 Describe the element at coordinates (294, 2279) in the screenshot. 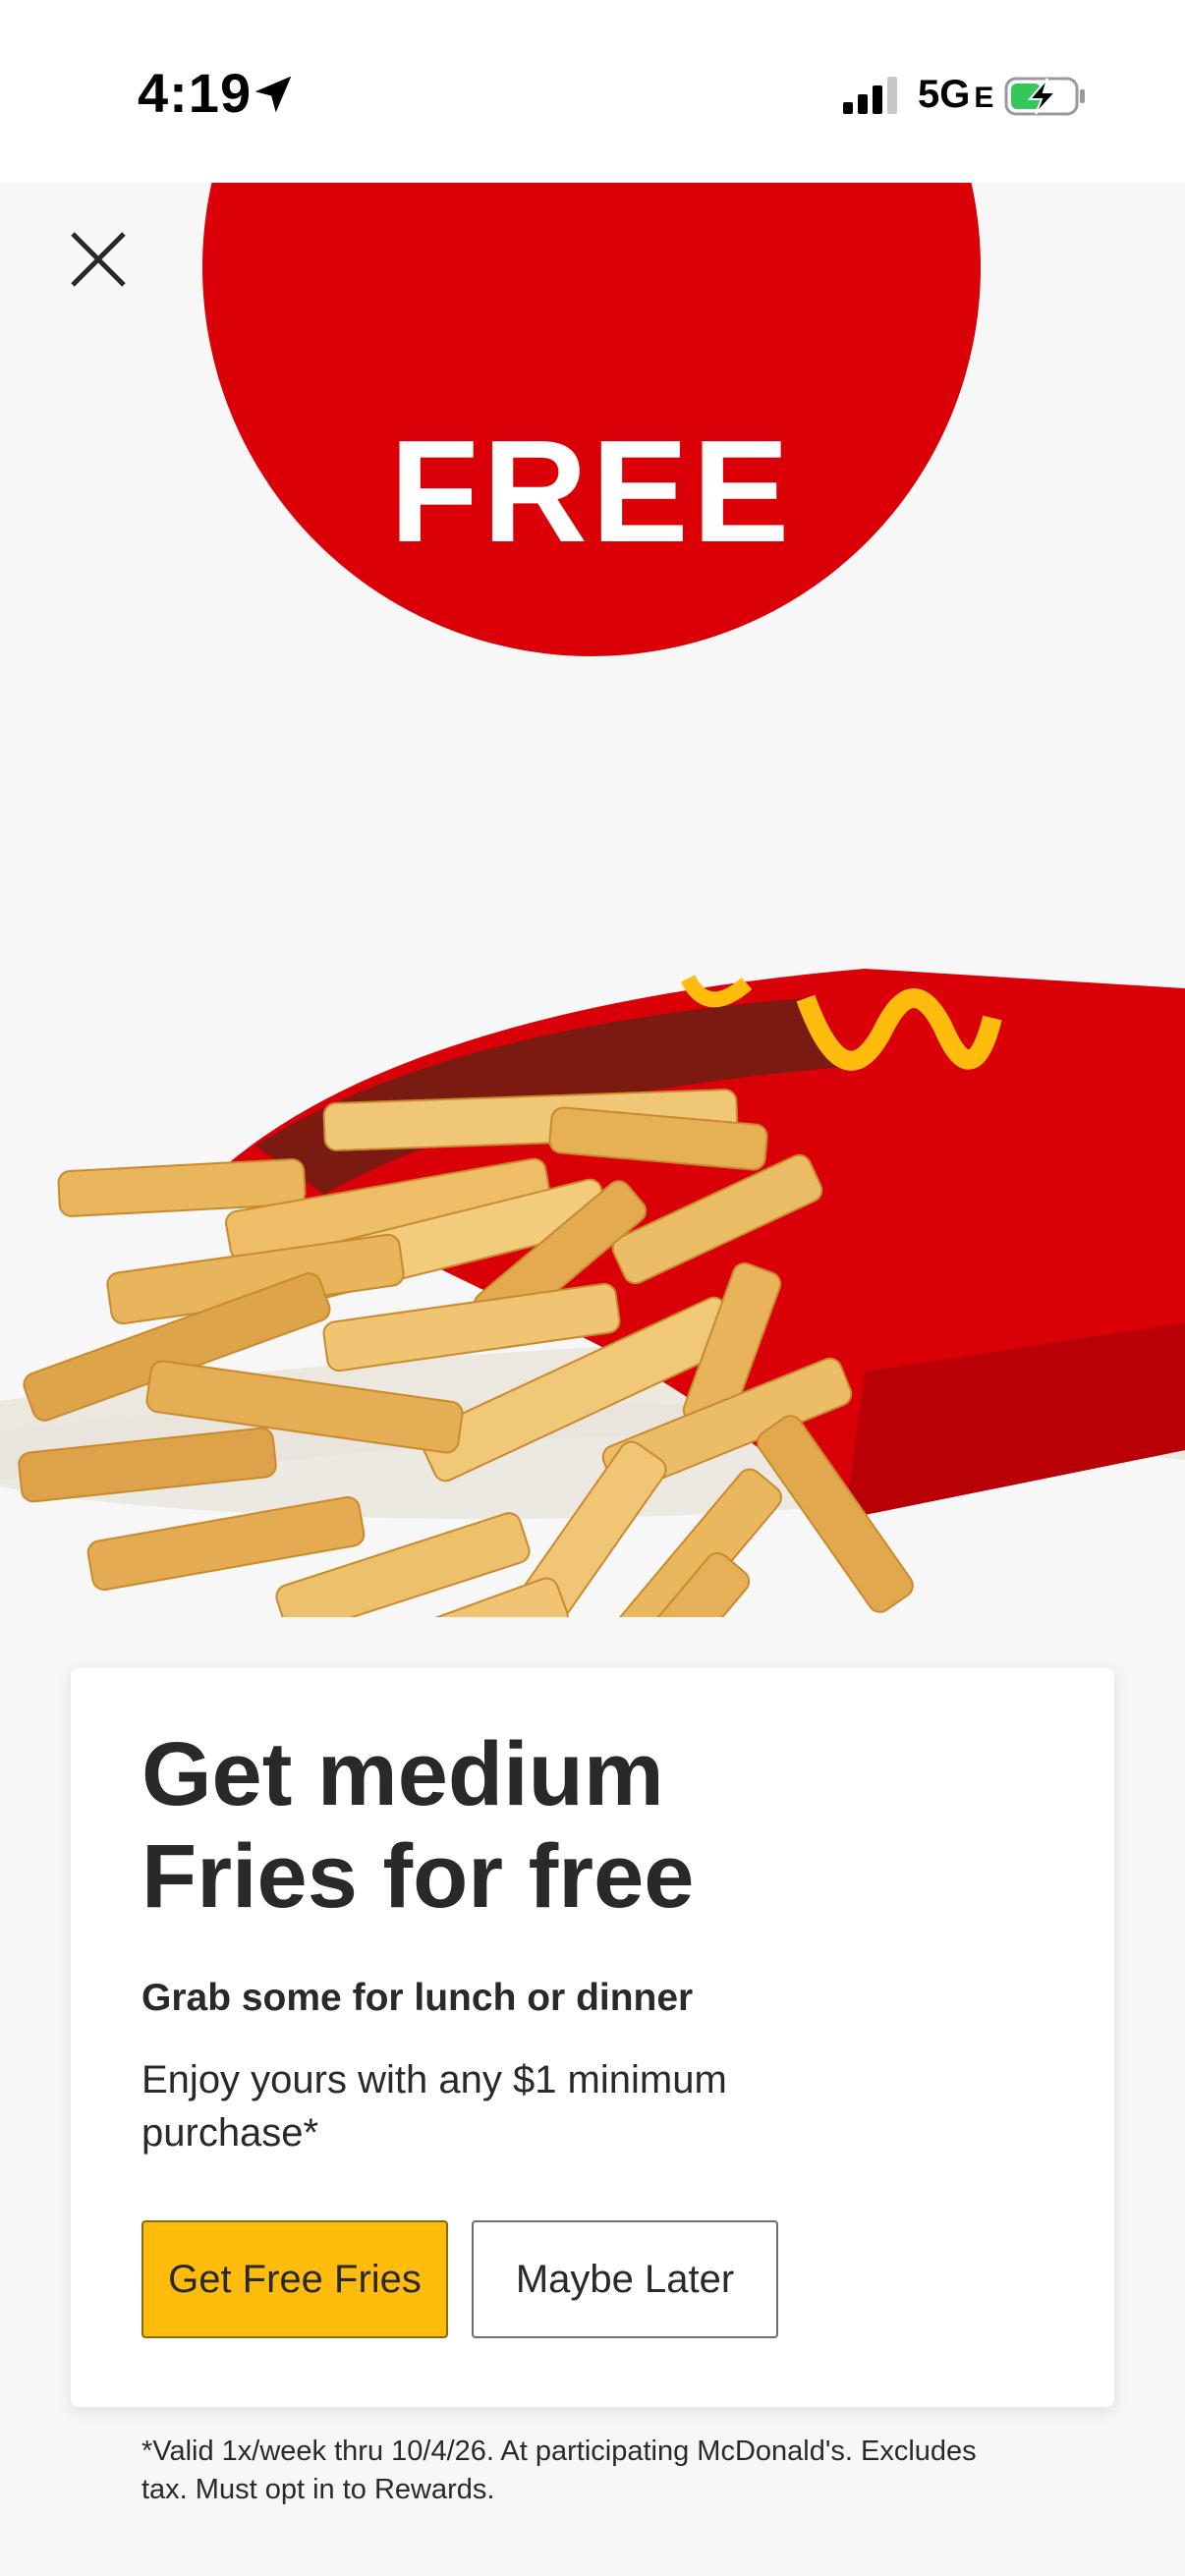

I see `get-free-fries-button: Get Free Fries` at that location.